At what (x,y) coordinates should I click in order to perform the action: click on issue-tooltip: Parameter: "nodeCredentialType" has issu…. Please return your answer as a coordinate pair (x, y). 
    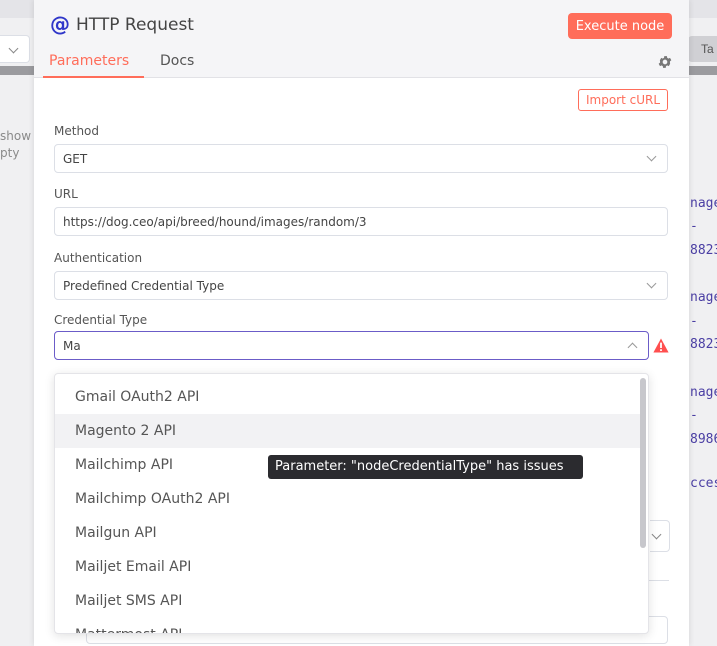
    Looking at the image, I should click on (425, 467).